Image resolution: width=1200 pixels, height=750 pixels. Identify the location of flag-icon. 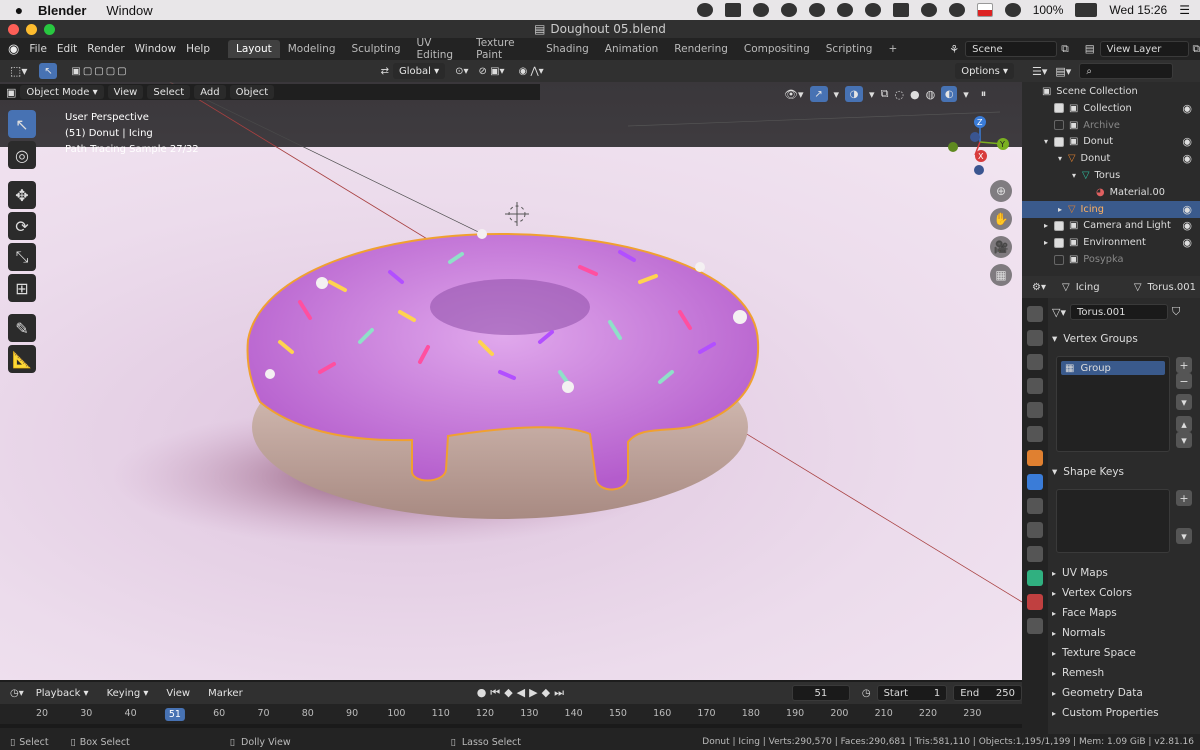
(984, 10).